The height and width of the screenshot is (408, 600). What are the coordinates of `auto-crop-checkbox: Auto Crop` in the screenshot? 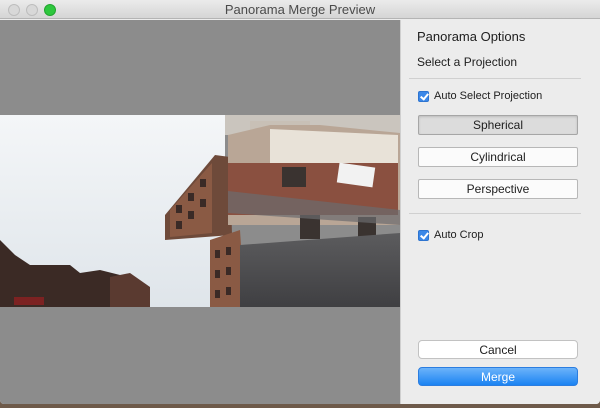 It's located at (451, 235).